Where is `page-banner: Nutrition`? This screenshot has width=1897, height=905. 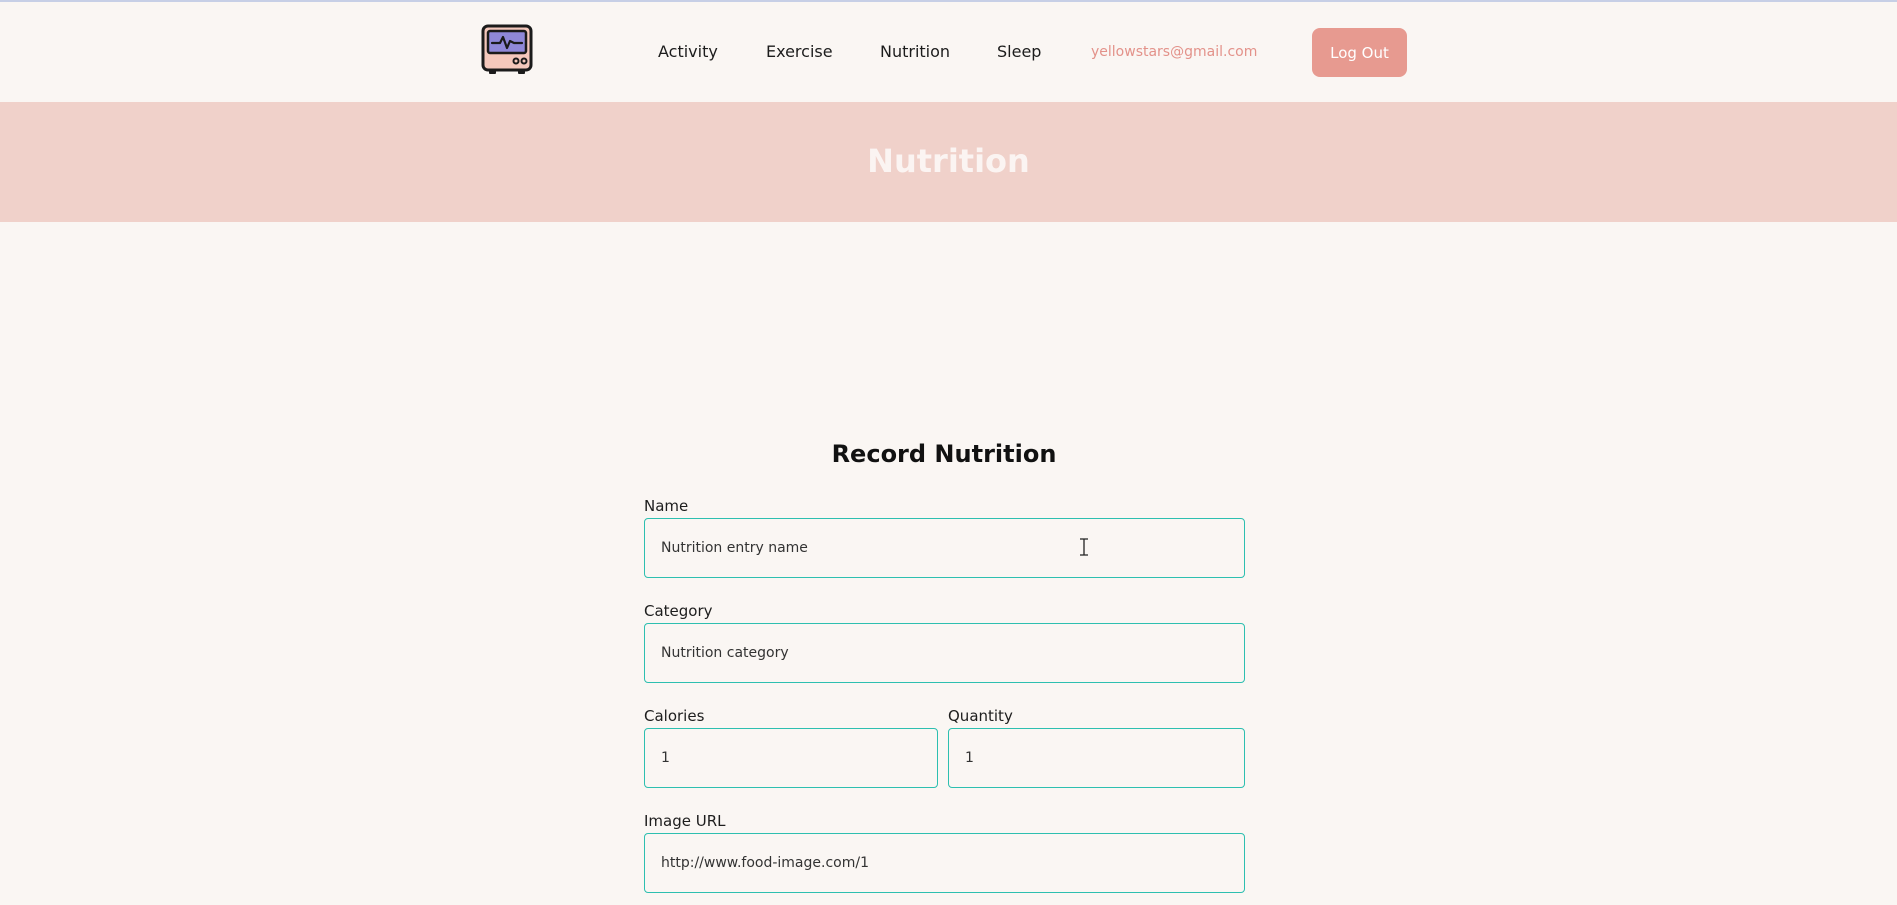 page-banner: Nutrition is located at coordinates (948, 162).